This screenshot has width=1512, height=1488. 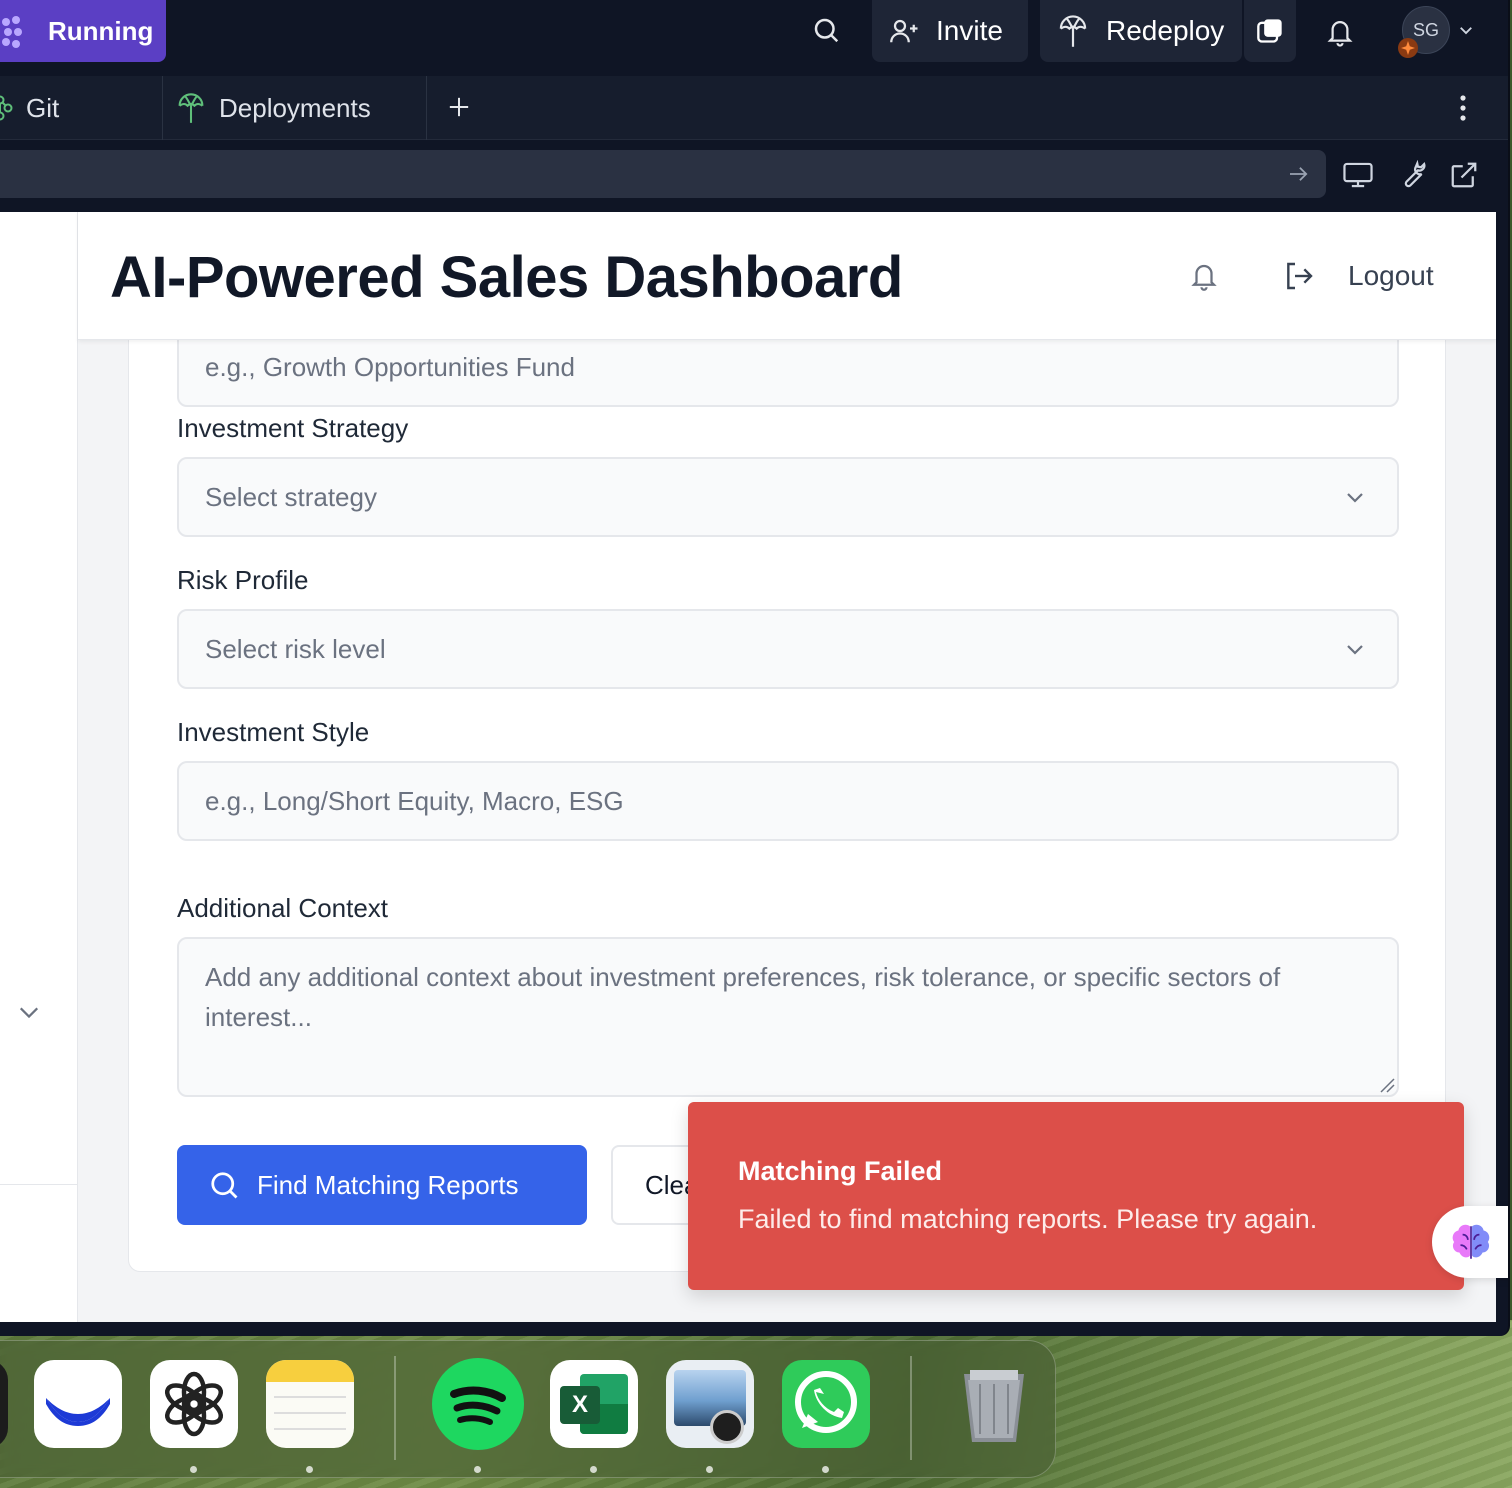 What do you see at coordinates (1204, 276) in the screenshot?
I see `header-bell-icon` at bounding box center [1204, 276].